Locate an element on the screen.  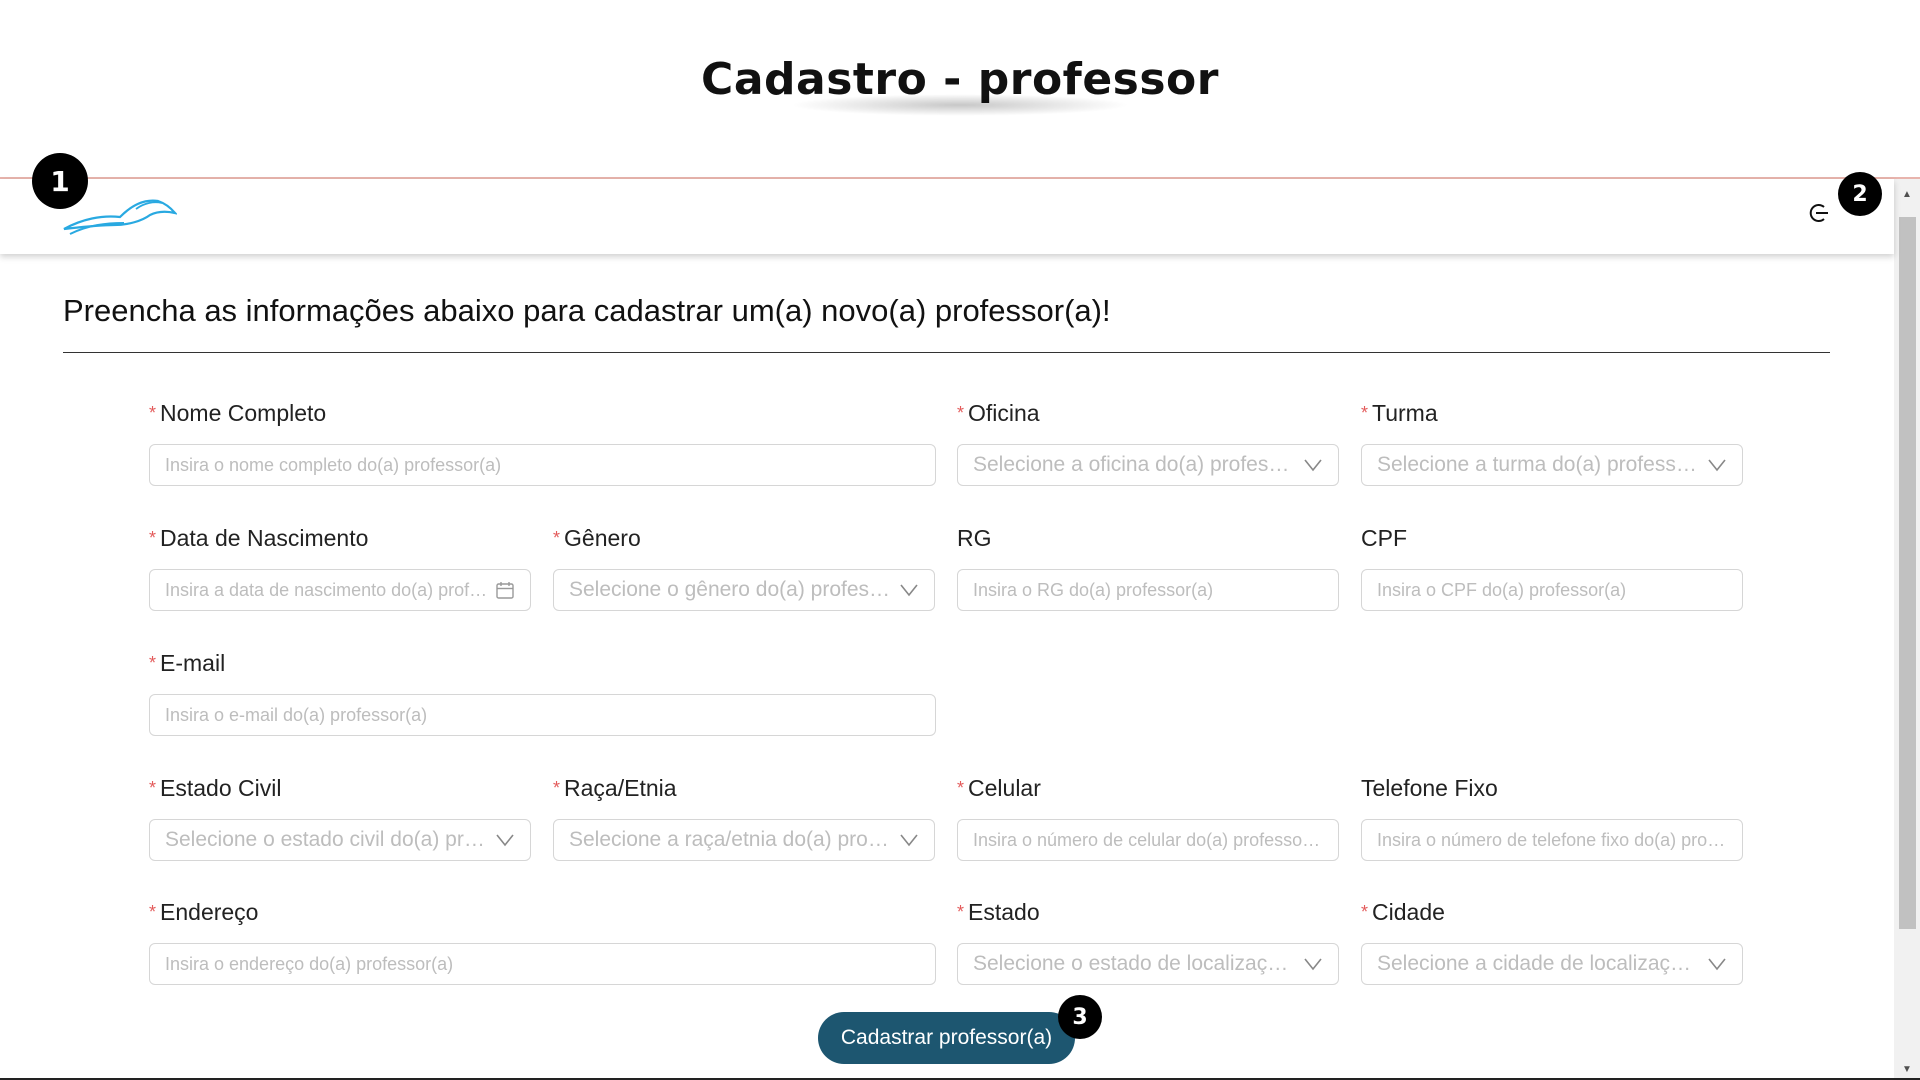
cpf-label: CPF is located at coordinates (1384, 538).